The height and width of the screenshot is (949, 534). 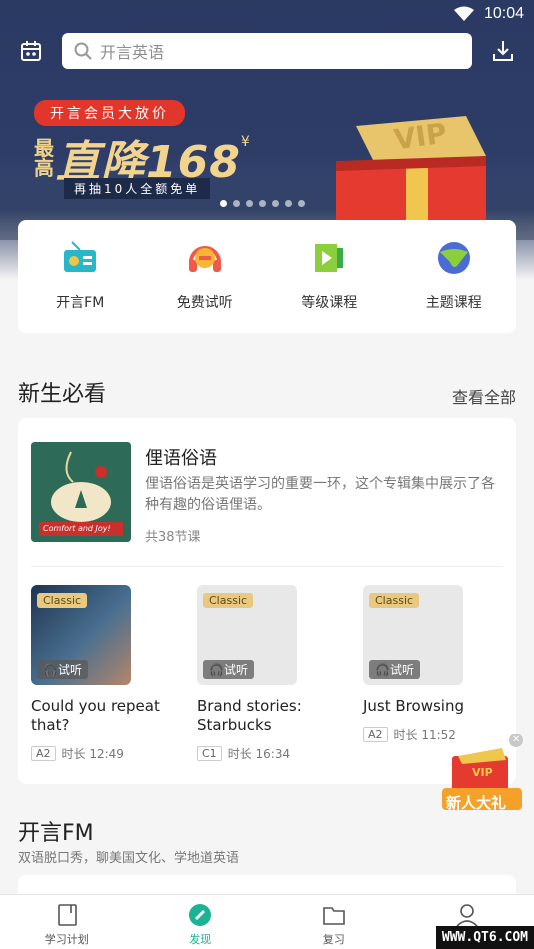 I want to click on category-topic-course: 主题课程, so click(x=454, y=276).